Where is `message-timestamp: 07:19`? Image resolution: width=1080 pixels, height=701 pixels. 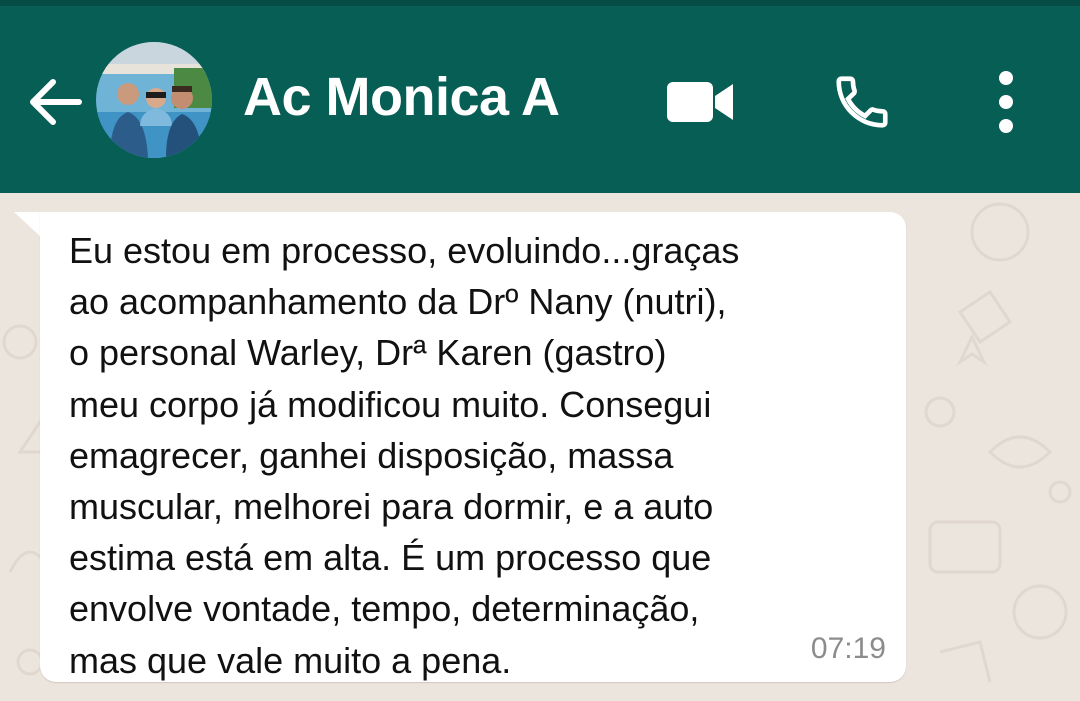 message-timestamp: 07:19 is located at coordinates (848, 648).